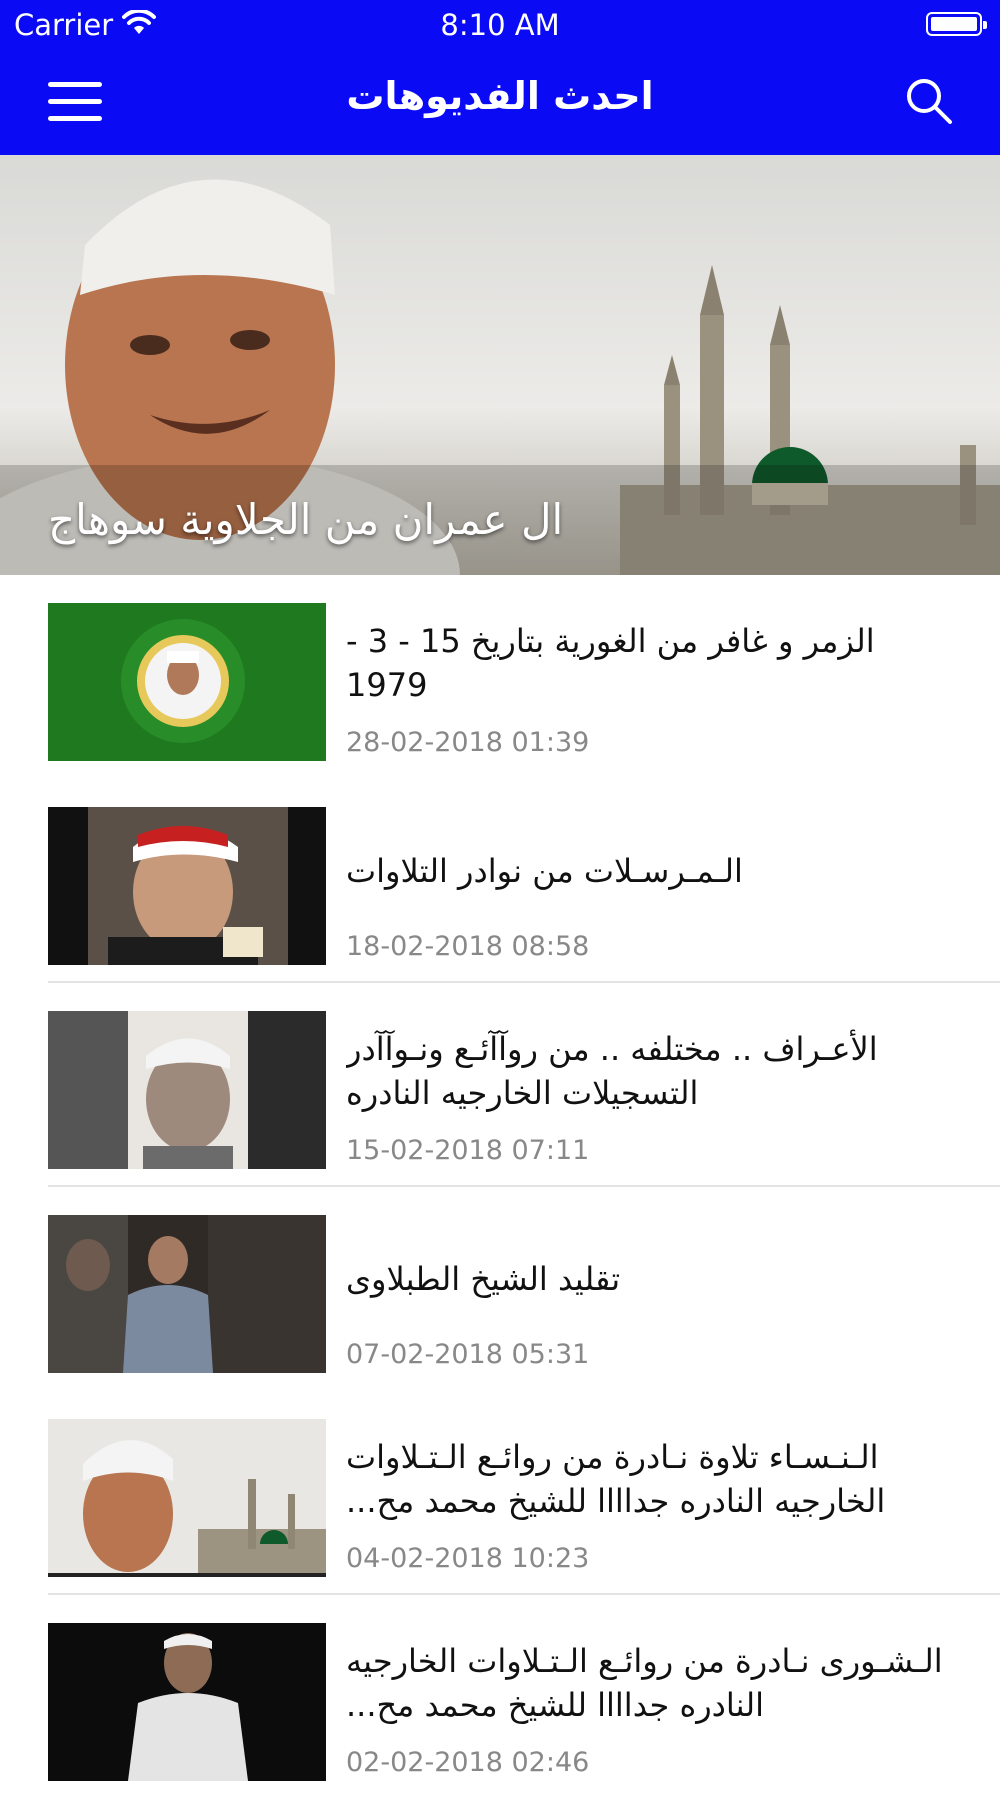 This screenshot has width=1000, height=1799. Describe the element at coordinates (468, 742) in the screenshot. I see `video-date: 28-02-2018 01:39` at that location.